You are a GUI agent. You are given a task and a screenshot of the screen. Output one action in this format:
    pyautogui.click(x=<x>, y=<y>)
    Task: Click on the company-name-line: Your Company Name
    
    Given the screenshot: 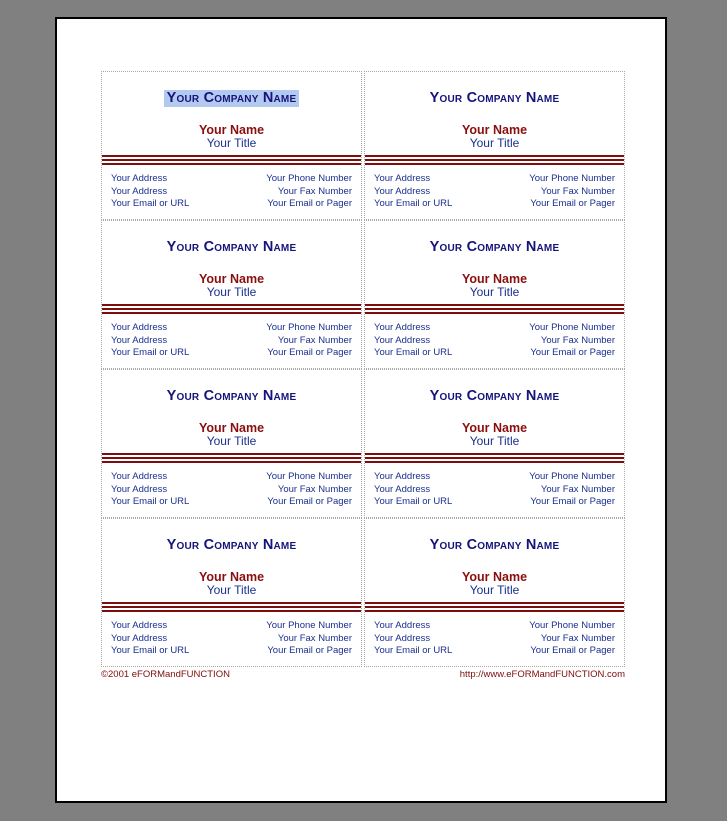 What is the action you would take?
    pyautogui.click(x=494, y=98)
    